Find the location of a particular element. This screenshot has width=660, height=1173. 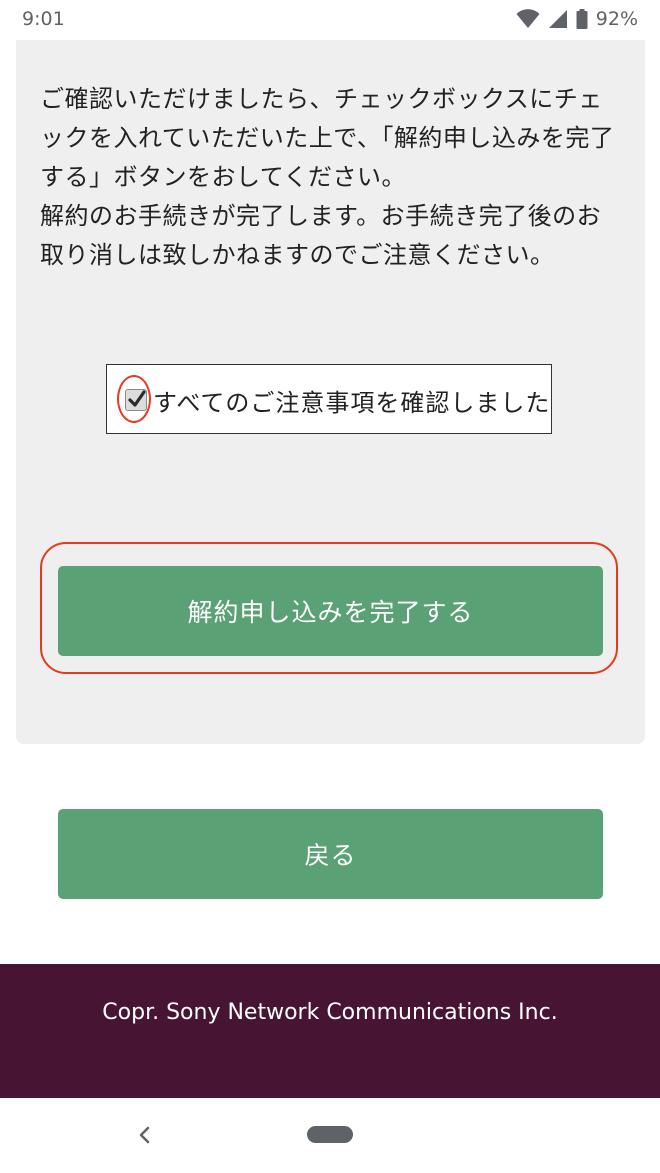

signal-icon is located at coordinates (558, 19).